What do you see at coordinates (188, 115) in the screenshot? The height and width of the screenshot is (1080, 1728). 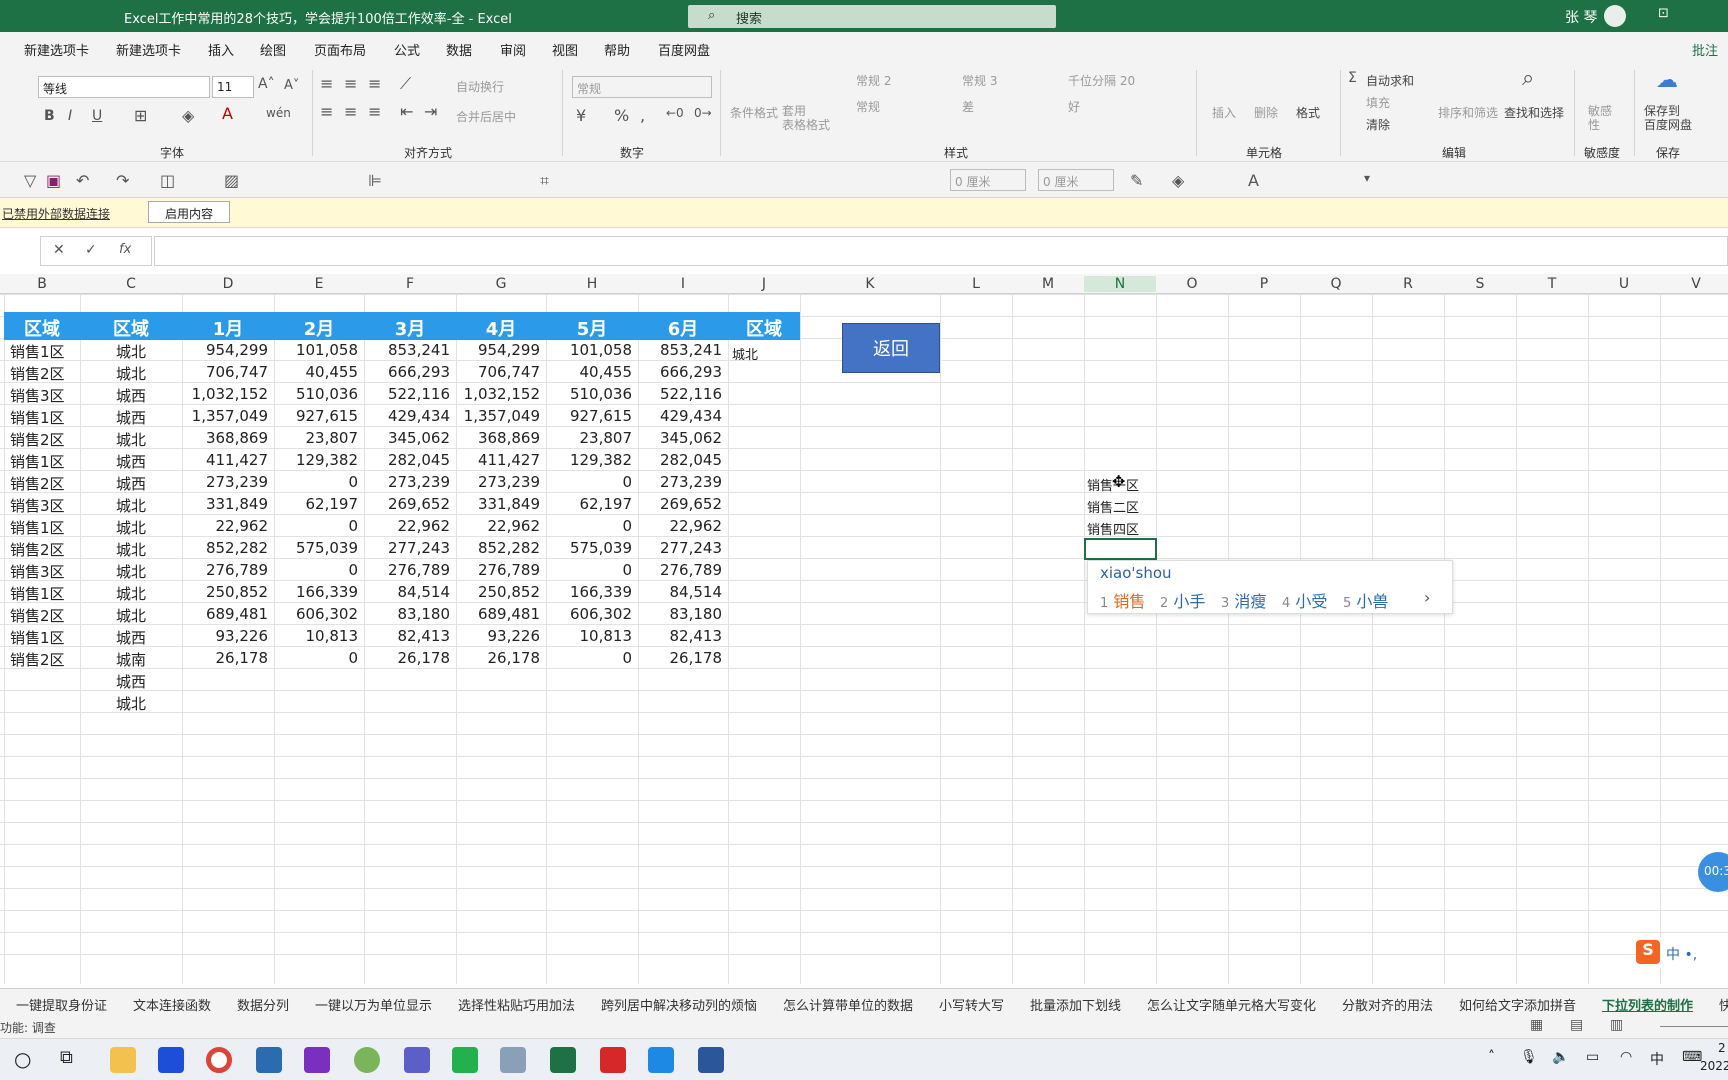 I see `fill-color-icon: ◈` at bounding box center [188, 115].